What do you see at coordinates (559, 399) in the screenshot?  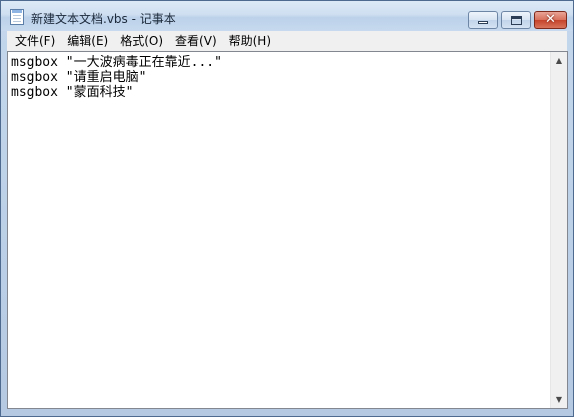 I see `scroll-down-icon: ▼` at bounding box center [559, 399].